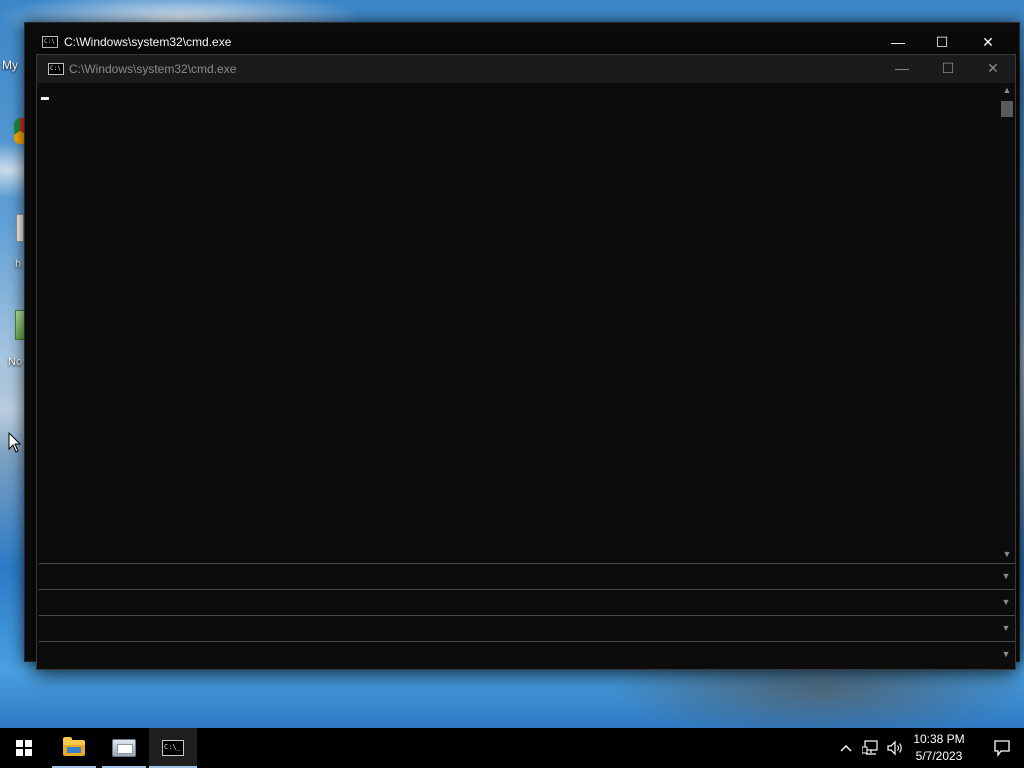 This screenshot has height=768, width=1024. What do you see at coordinates (939, 756) in the screenshot?
I see `clock-date: 5/7/2023` at bounding box center [939, 756].